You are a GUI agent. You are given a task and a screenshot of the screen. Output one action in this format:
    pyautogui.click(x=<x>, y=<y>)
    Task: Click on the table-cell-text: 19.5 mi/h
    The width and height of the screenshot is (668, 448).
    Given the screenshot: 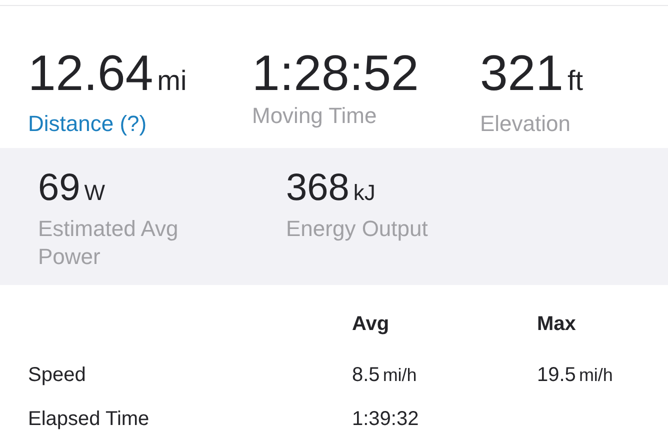 What is the action you would take?
    pyautogui.click(x=575, y=375)
    